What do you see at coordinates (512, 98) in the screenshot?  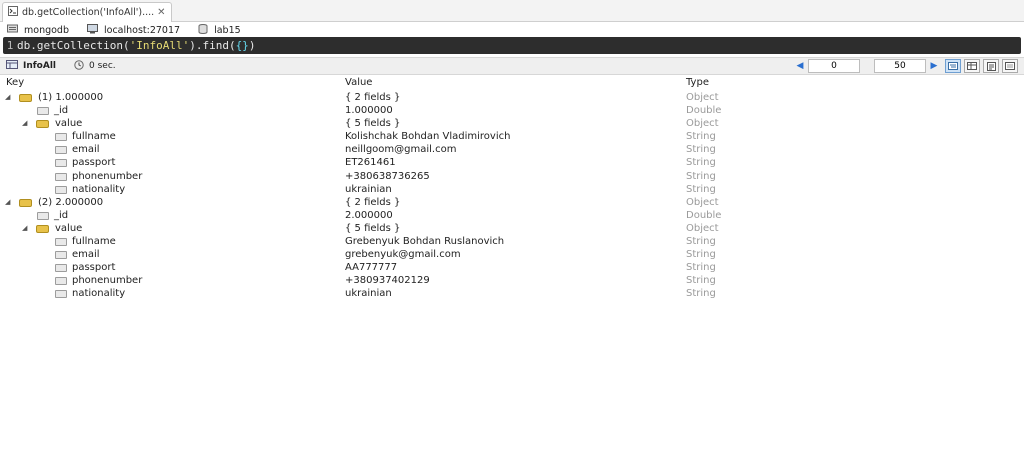 I see `tree-row-document: ◢ (1) 1.000000 { 2 fields } Object` at bounding box center [512, 98].